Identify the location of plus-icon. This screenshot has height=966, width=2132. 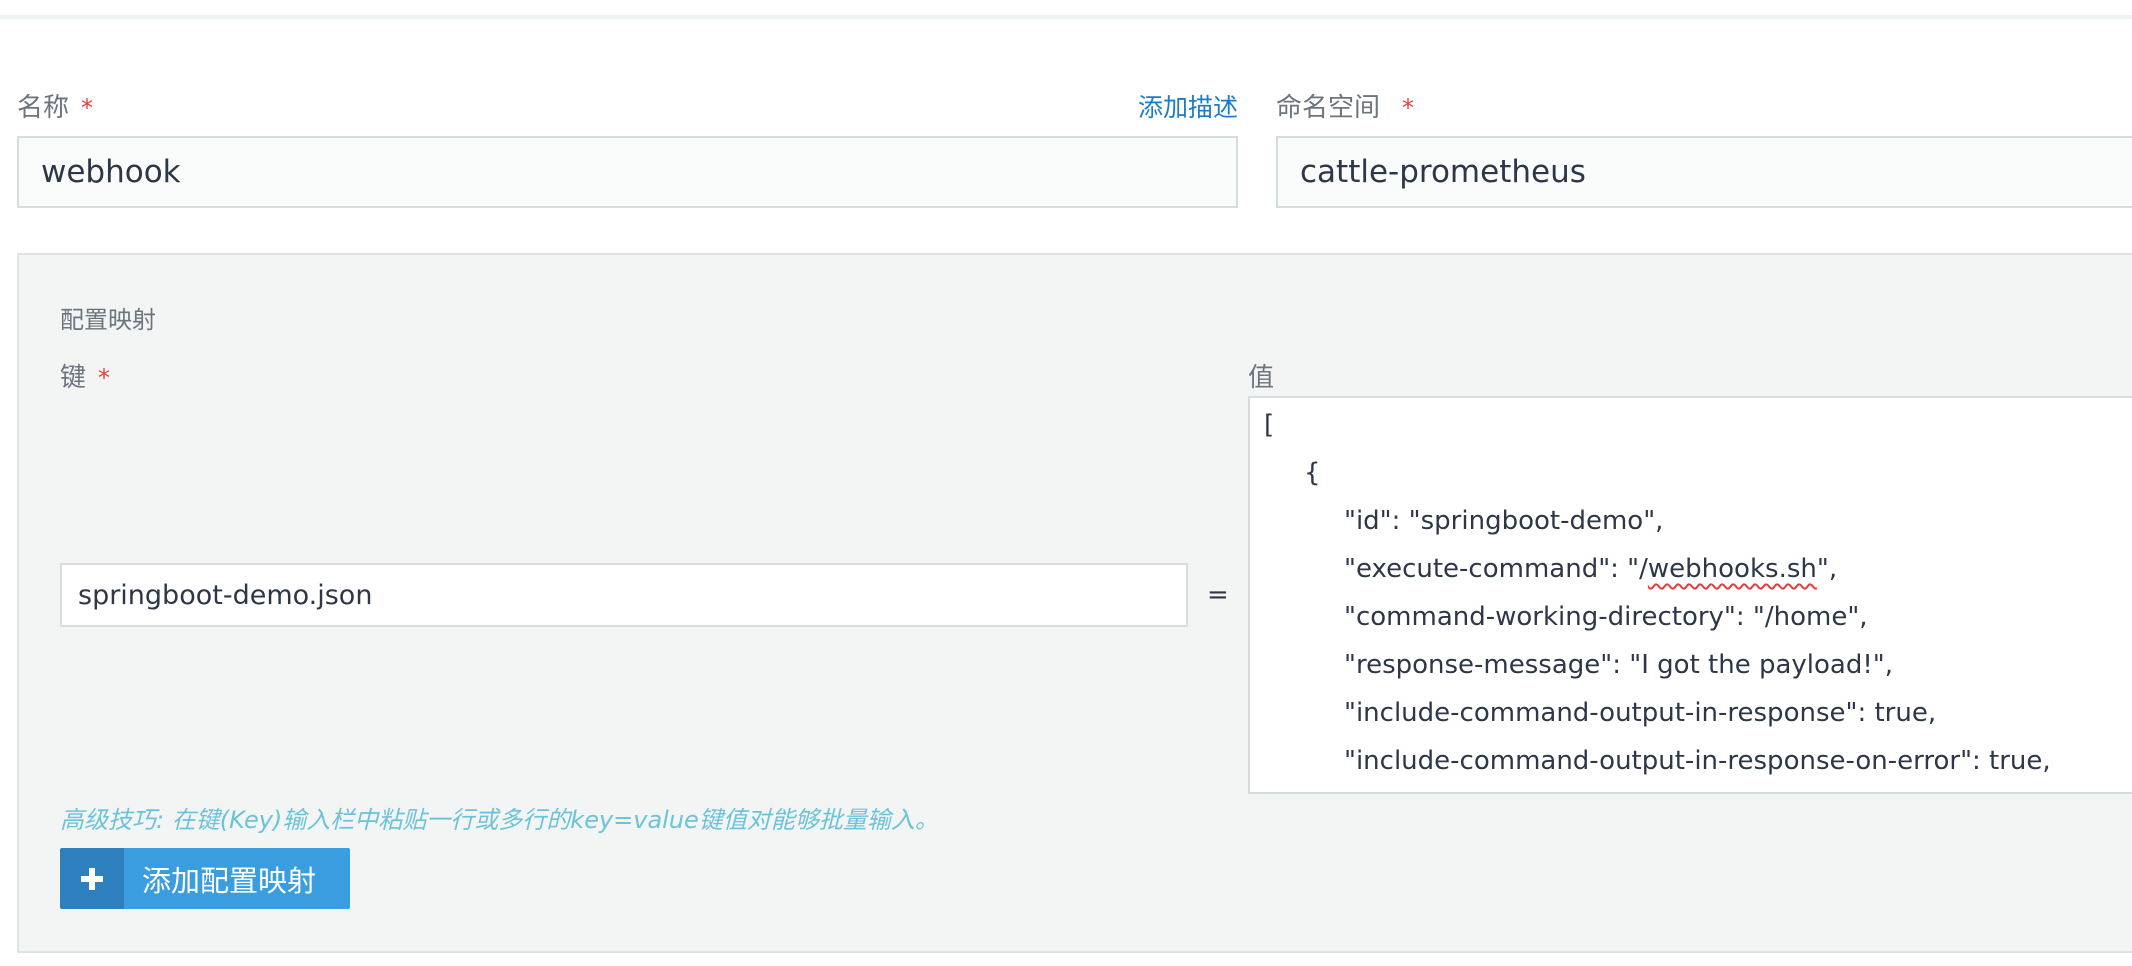
(92, 878).